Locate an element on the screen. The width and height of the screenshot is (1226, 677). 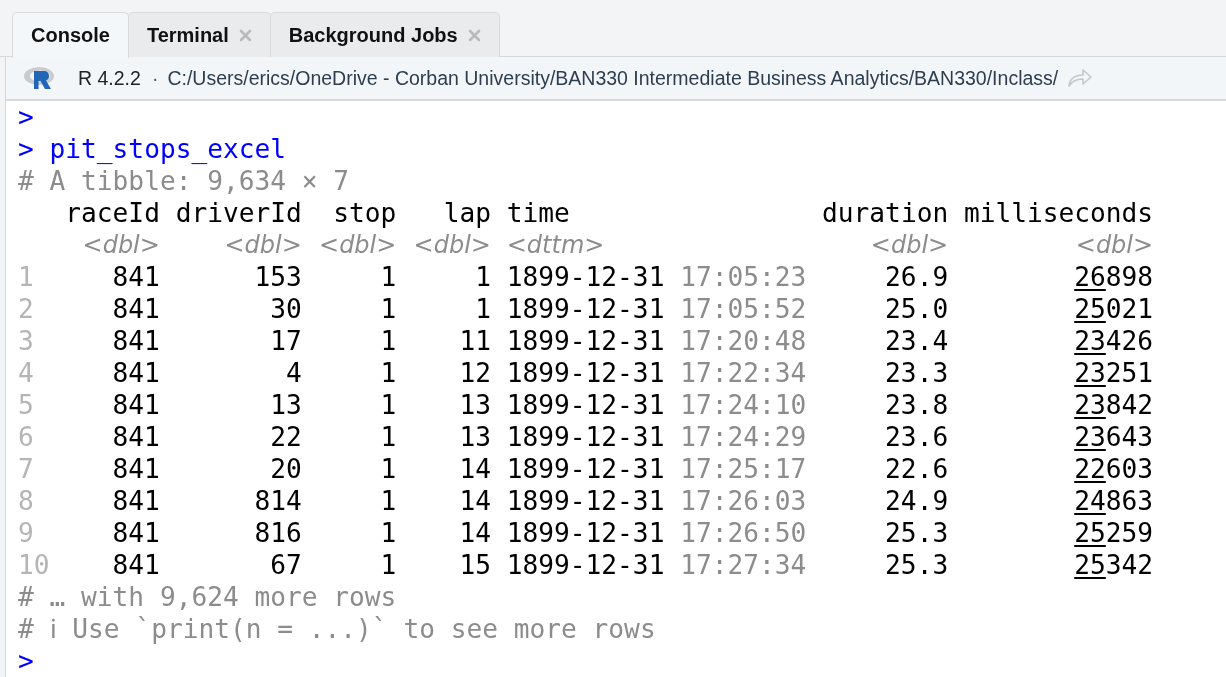
working-directory-path: C:/Users/erics/OneDrive - Corban University/BAN330 Intermediate Business Analytics/BAN330/Inclass/ is located at coordinates (613, 78).